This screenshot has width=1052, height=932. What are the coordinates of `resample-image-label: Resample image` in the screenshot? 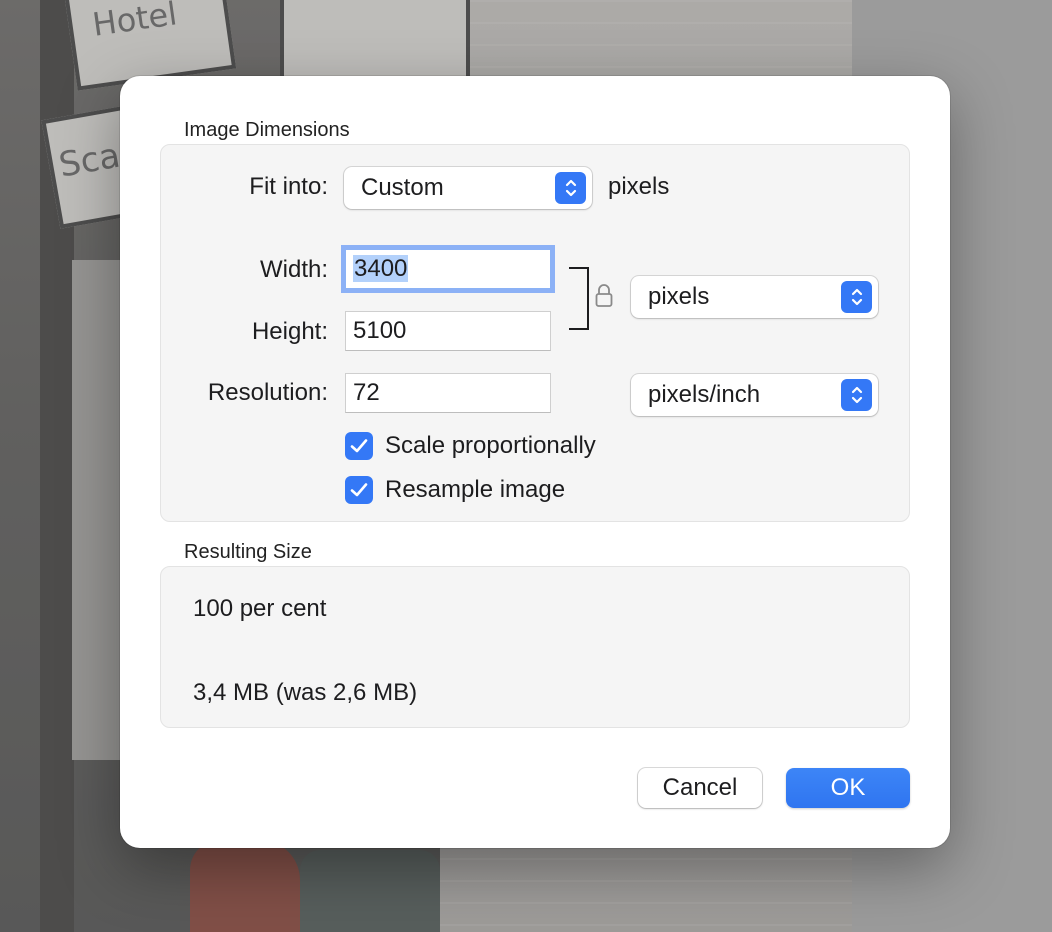 It's located at (475, 489).